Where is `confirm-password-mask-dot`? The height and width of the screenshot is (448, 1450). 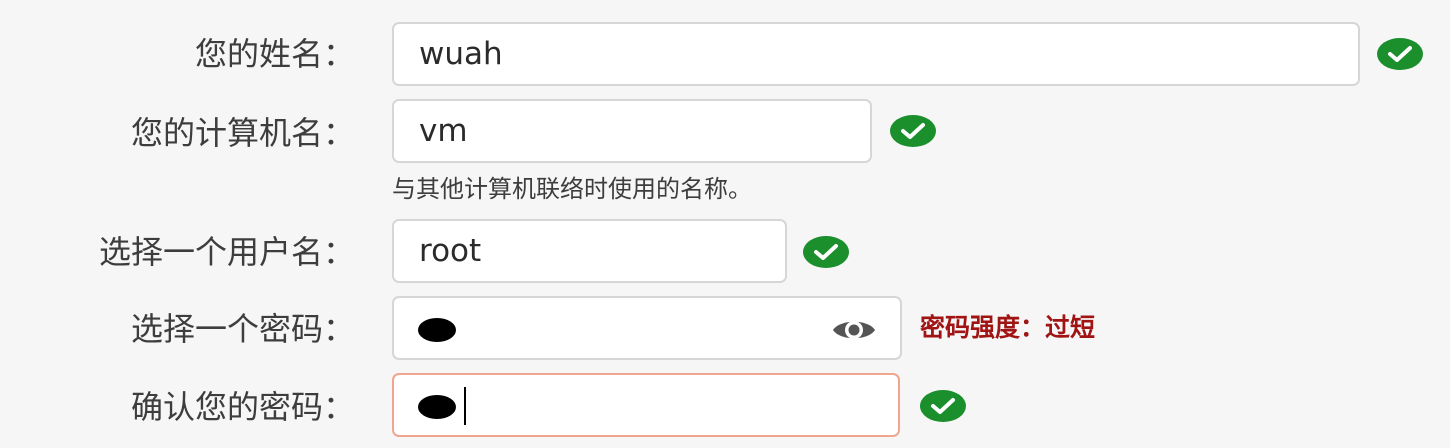 confirm-password-mask-dot is located at coordinates (437, 407).